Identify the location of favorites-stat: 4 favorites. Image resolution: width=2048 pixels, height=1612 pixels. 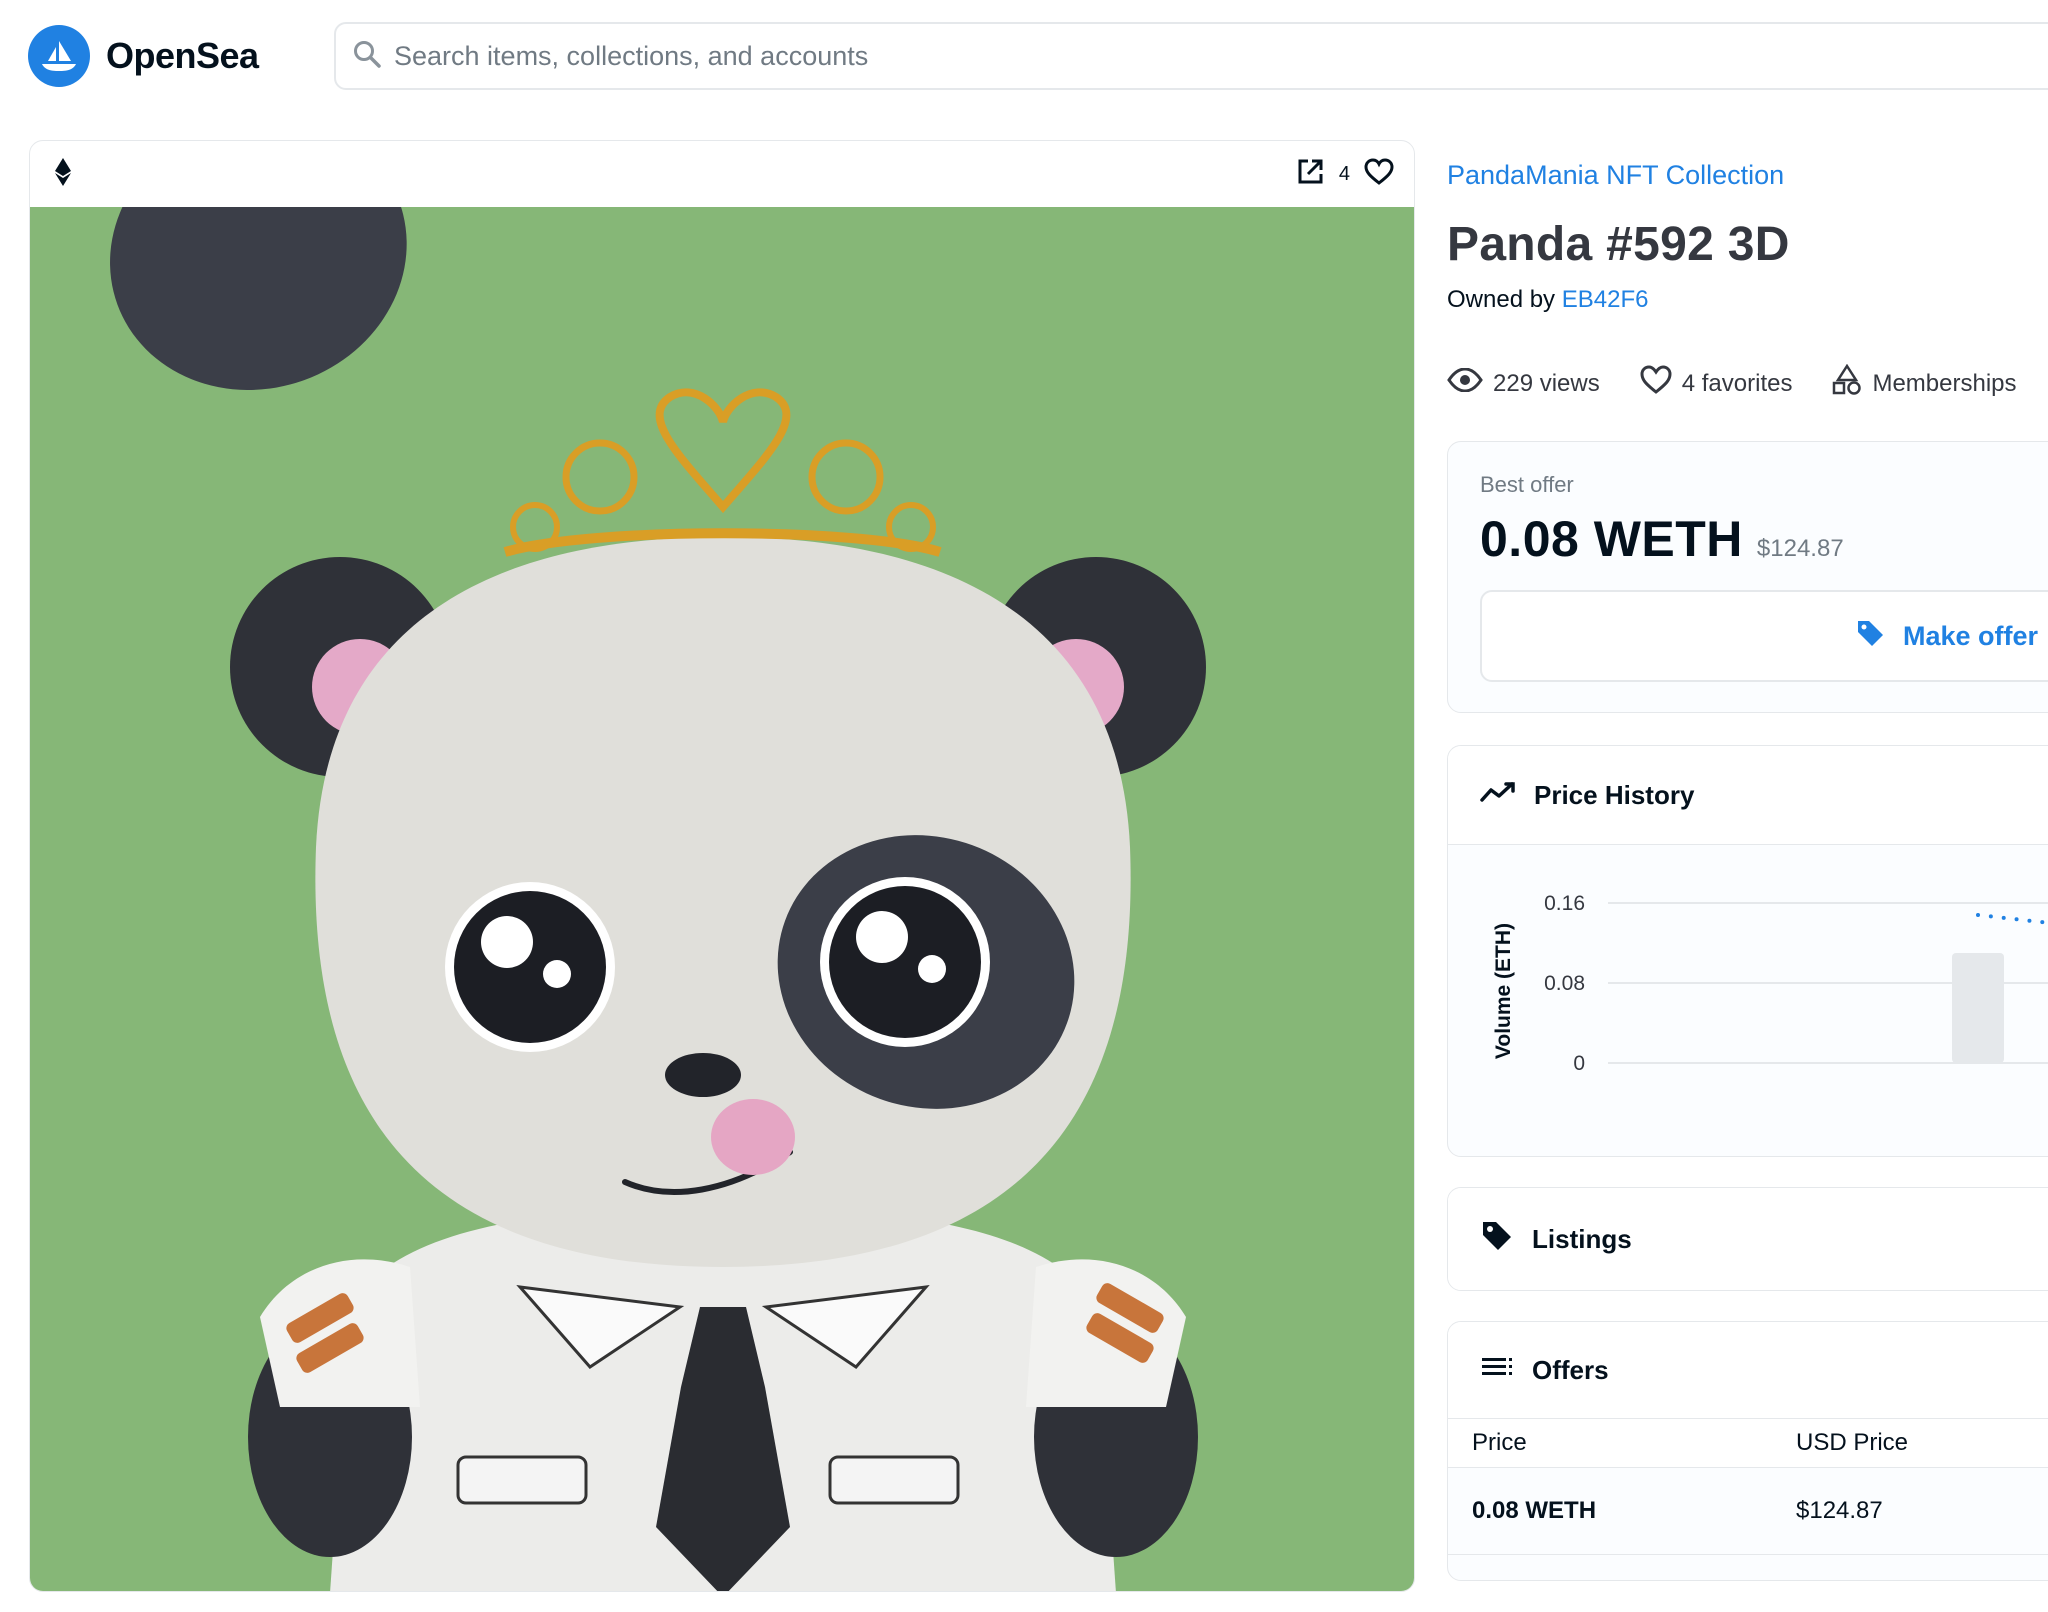
(1716, 383).